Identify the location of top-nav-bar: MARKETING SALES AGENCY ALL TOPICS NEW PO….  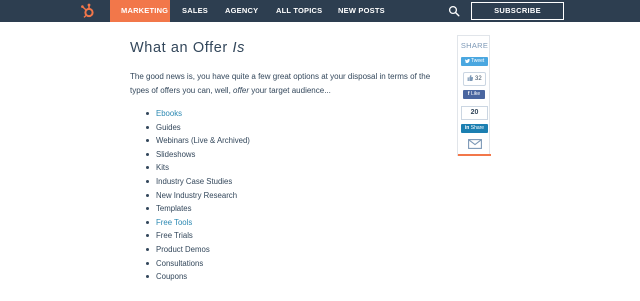
(320, 11).